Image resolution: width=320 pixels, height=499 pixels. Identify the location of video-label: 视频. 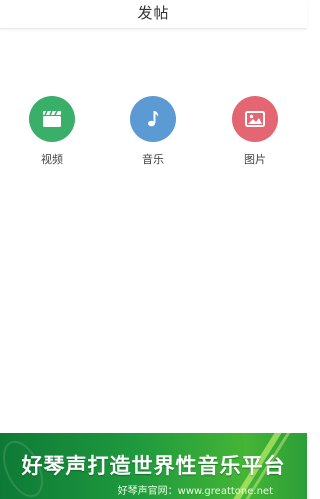
(52, 159).